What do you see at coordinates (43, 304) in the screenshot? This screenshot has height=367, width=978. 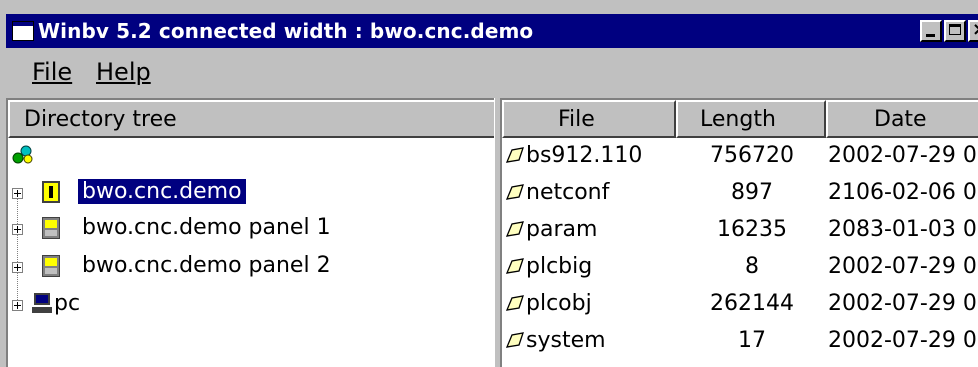 I see `computer-icon` at bounding box center [43, 304].